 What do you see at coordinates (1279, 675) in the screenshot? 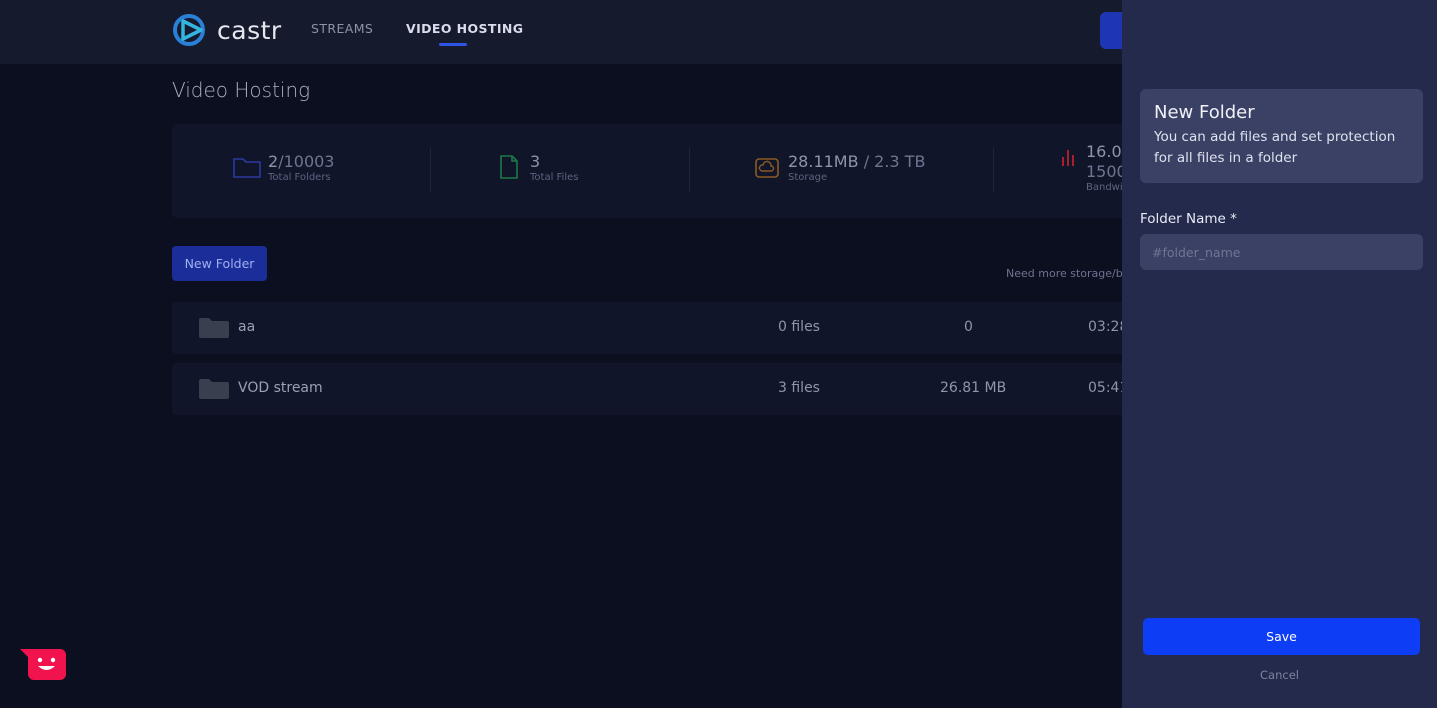
I see `cancel-button: Cancel` at bounding box center [1279, 675].